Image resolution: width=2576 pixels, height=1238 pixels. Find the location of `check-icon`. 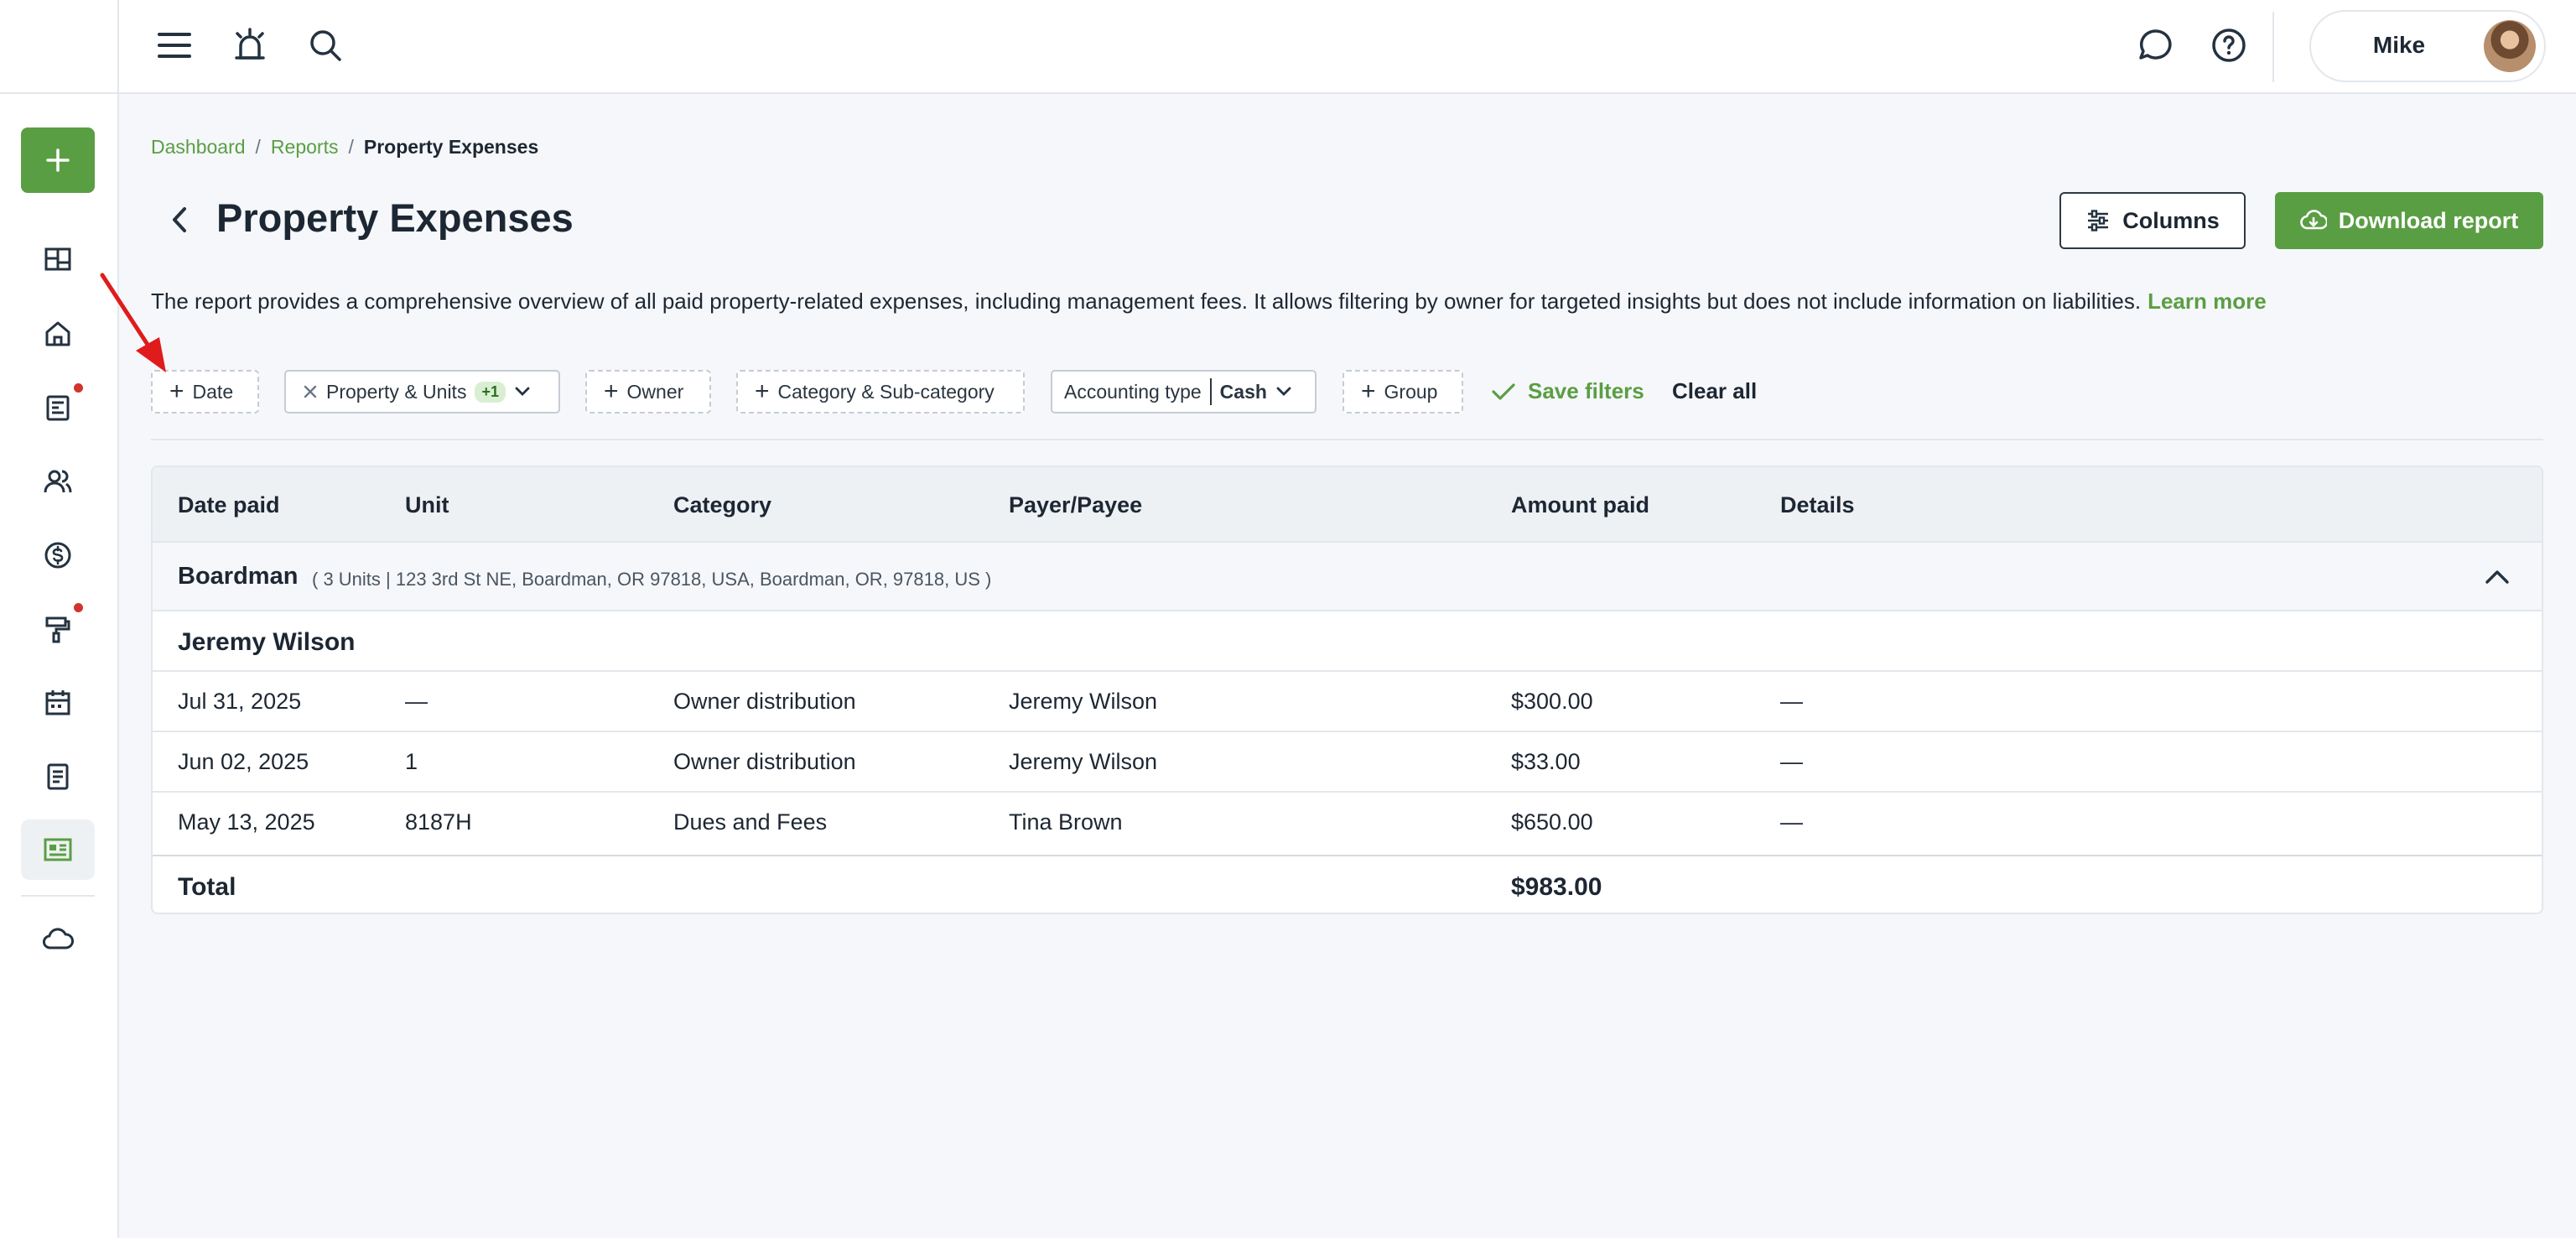

check-icon is located at coordinates (1503, 391).